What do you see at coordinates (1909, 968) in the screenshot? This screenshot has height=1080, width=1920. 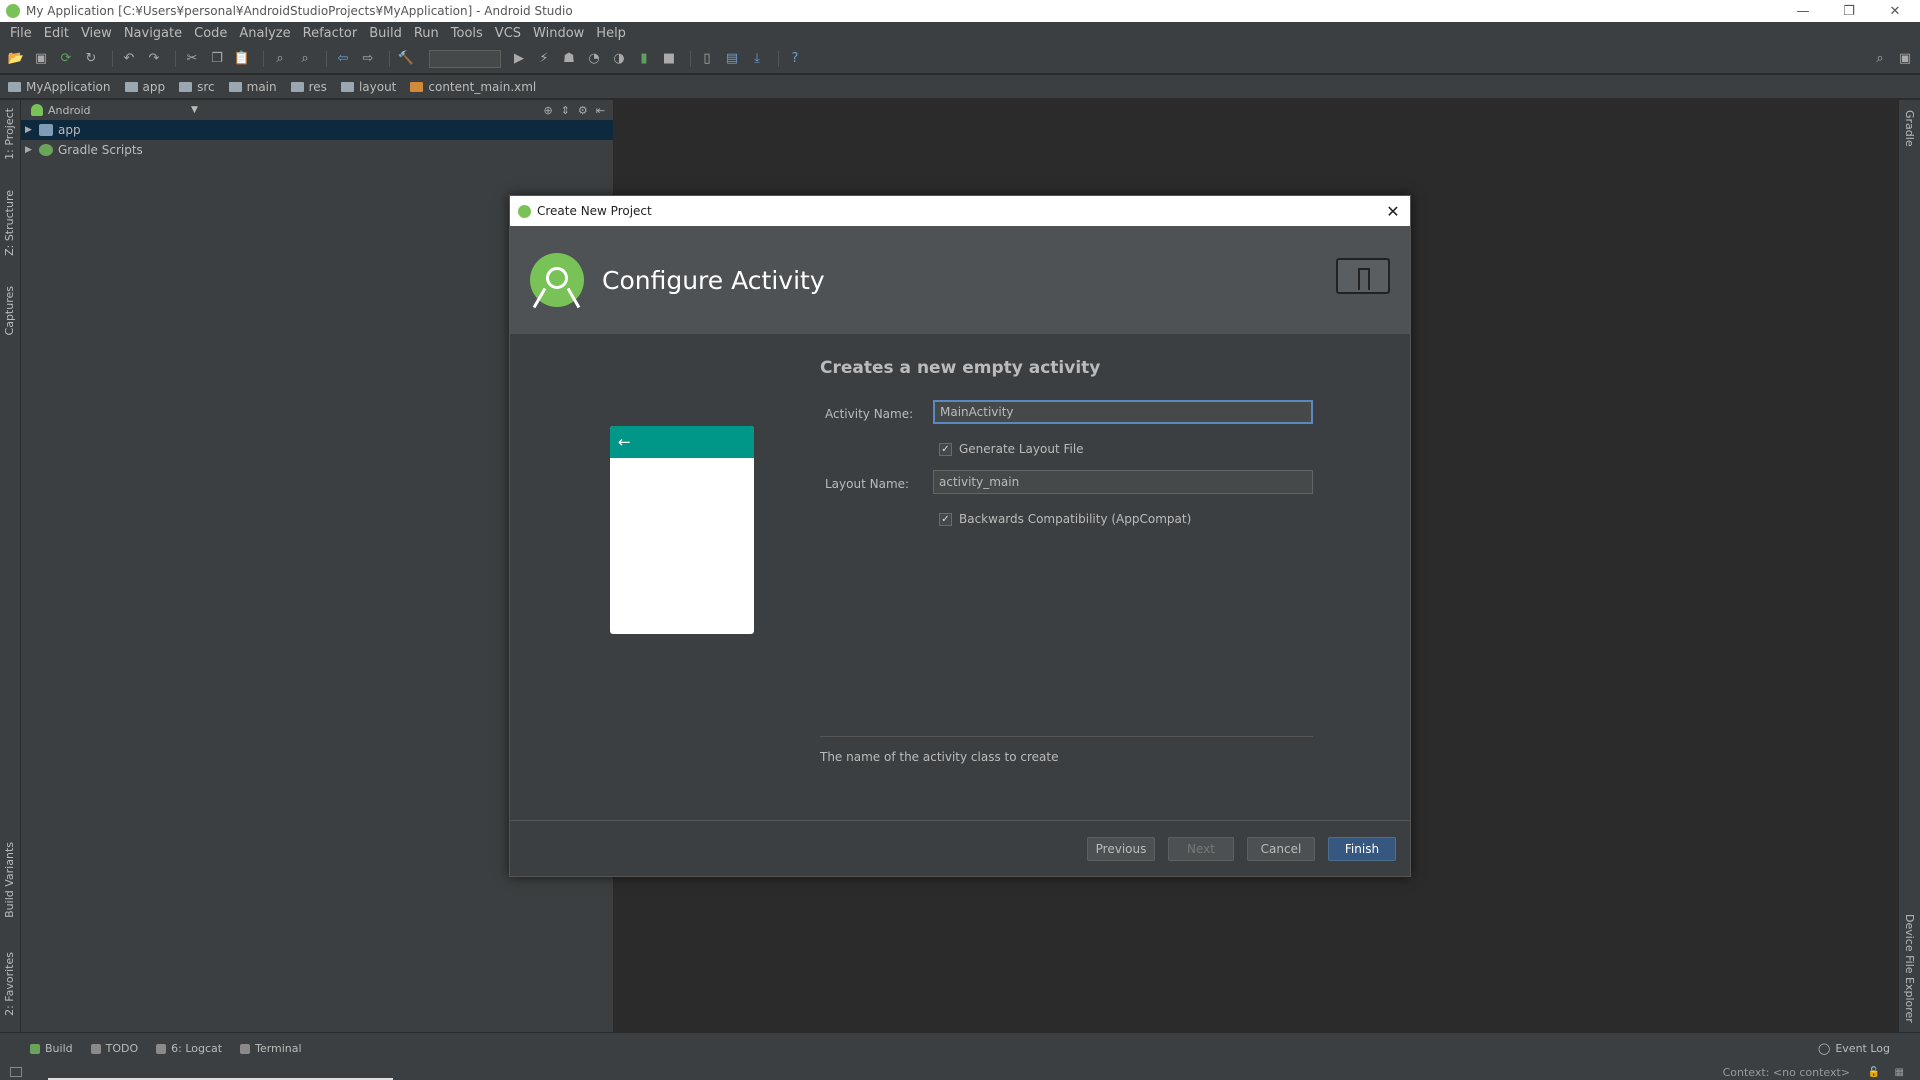 I see `tab-device-file-explorer: Device File Explorer` at bounding box center [1909, 968].